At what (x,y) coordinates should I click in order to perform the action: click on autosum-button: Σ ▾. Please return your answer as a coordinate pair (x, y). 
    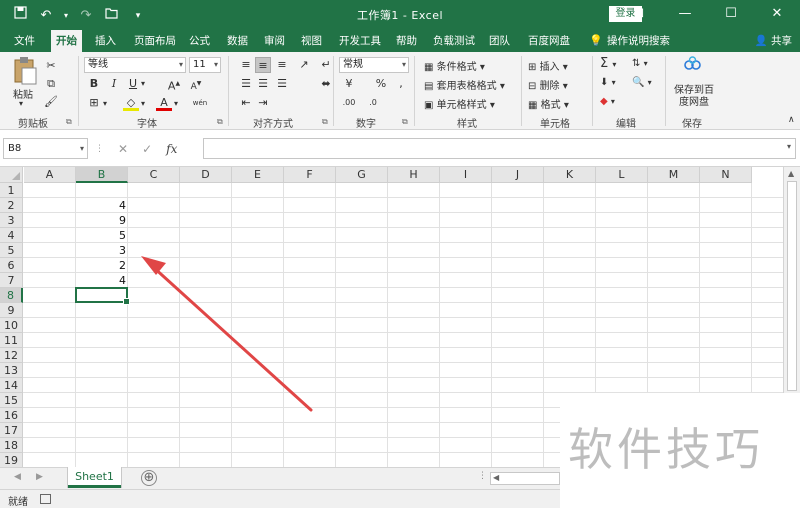
    Looking at the image, I should click on (608, 63).